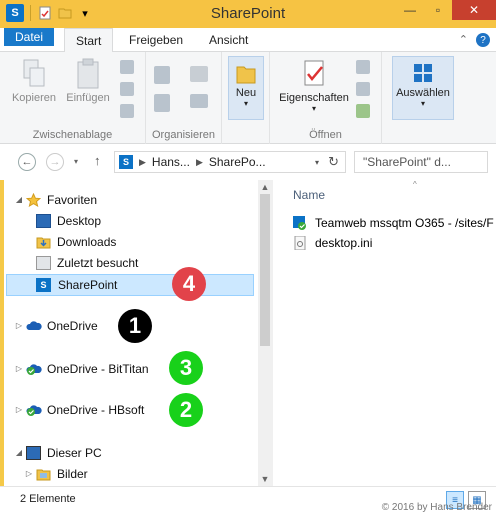 The height and width of the screenshot is (515, 496). What do you see at coordinates (325, 135) in the screenshot?
I see `group-label-oeffnen: Öffnen` at bounding box center [325, 135].